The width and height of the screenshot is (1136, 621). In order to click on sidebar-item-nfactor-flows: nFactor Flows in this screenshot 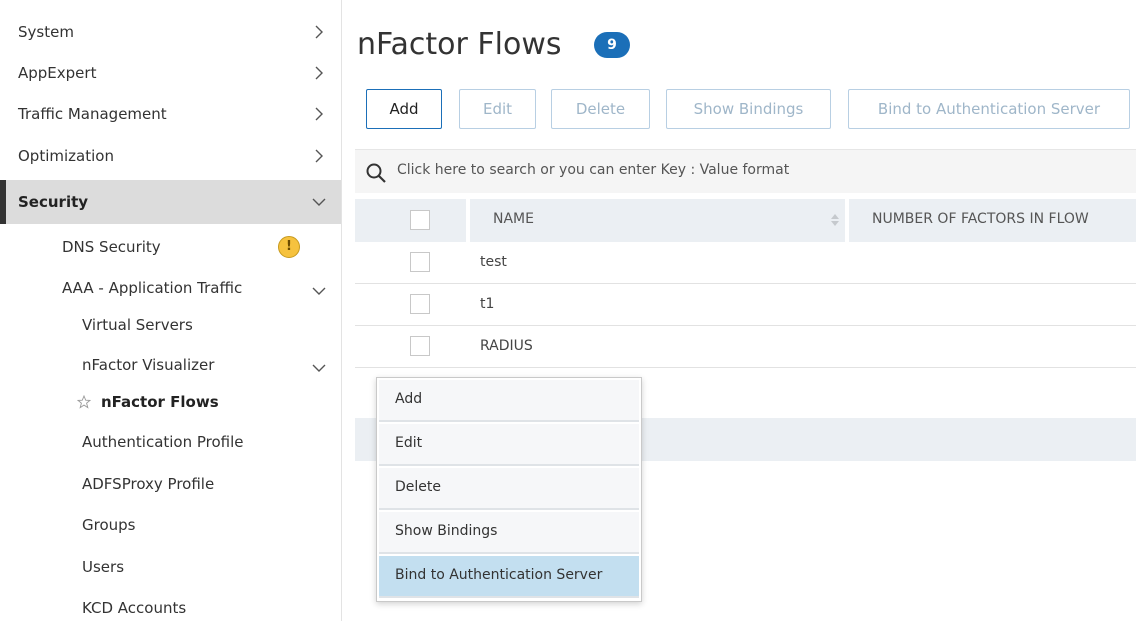, I will do `click(170, 402)`.